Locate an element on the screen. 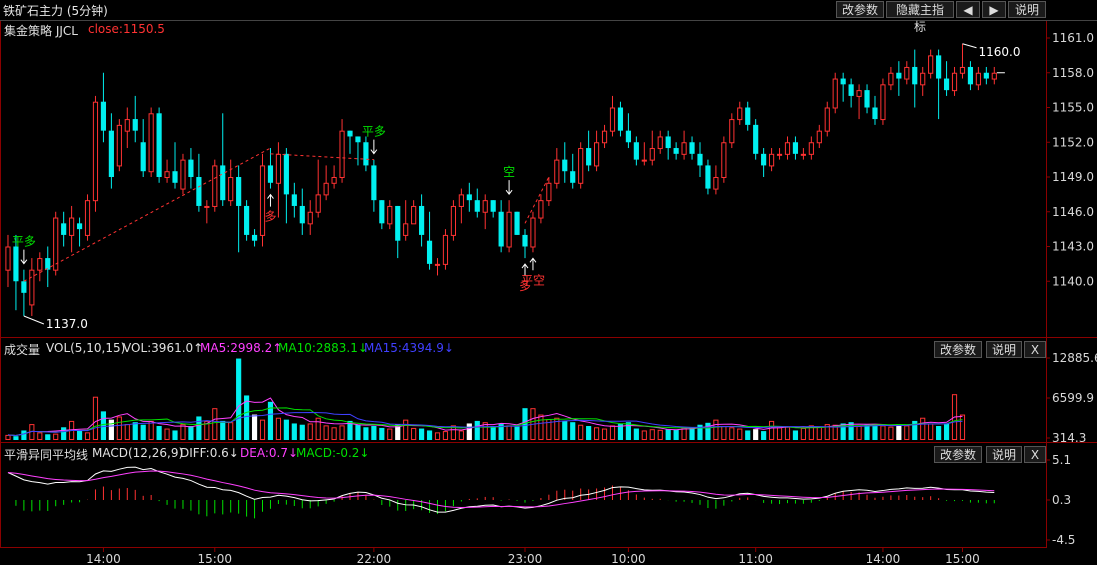  scroll-left-button: ◀ is located at coordinates (968, 9).